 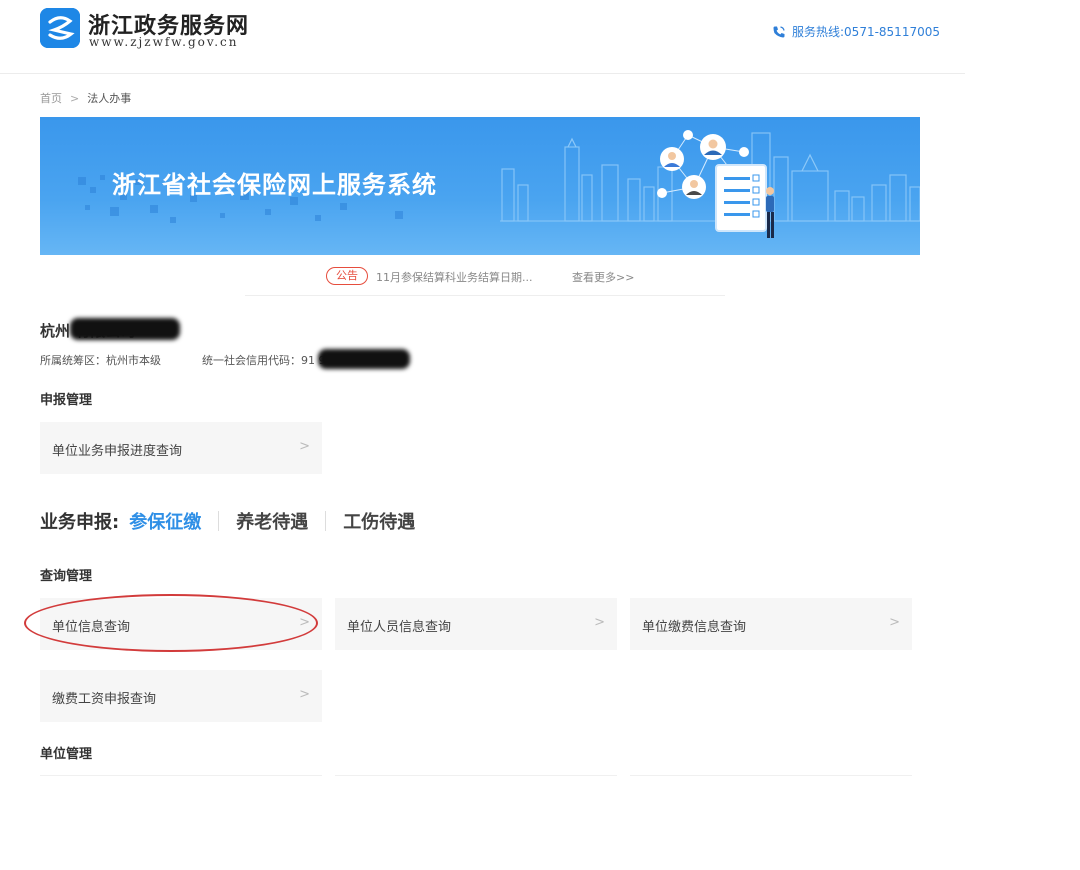 I want to click on breadcrumb-current: 法人办事, so click(x=109, y=98).